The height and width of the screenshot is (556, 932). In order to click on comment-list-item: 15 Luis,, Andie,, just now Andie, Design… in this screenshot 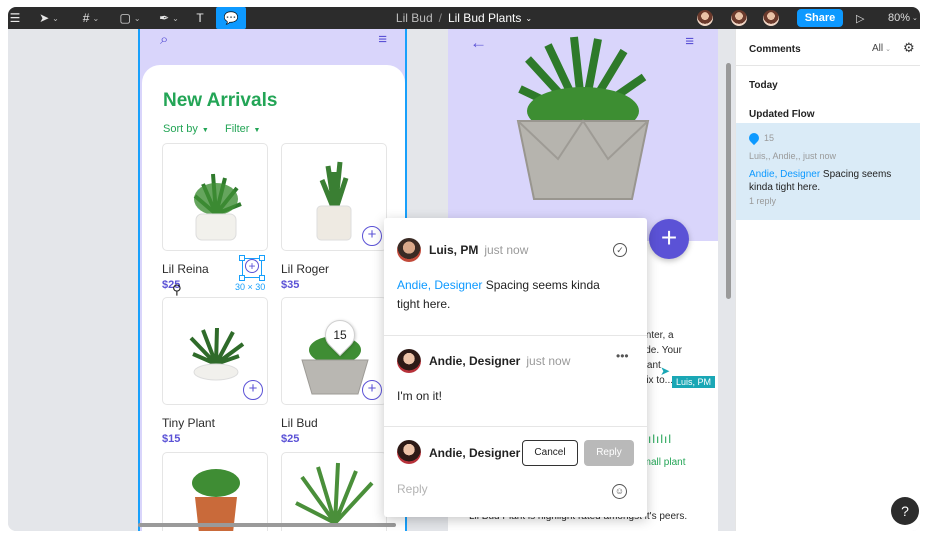, I will do `click(828, 171)`.